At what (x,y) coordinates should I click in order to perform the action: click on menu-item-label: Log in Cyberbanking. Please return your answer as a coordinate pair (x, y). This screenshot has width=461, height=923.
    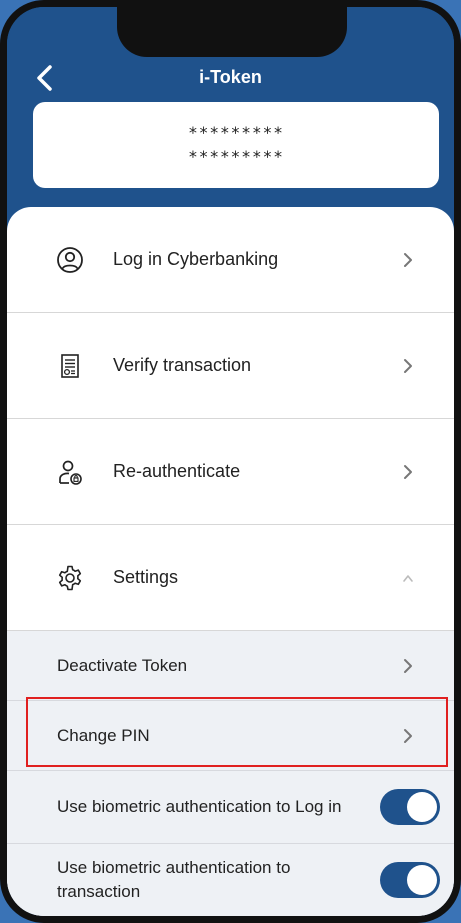
    Looking at the image, I should click on (196, 259).